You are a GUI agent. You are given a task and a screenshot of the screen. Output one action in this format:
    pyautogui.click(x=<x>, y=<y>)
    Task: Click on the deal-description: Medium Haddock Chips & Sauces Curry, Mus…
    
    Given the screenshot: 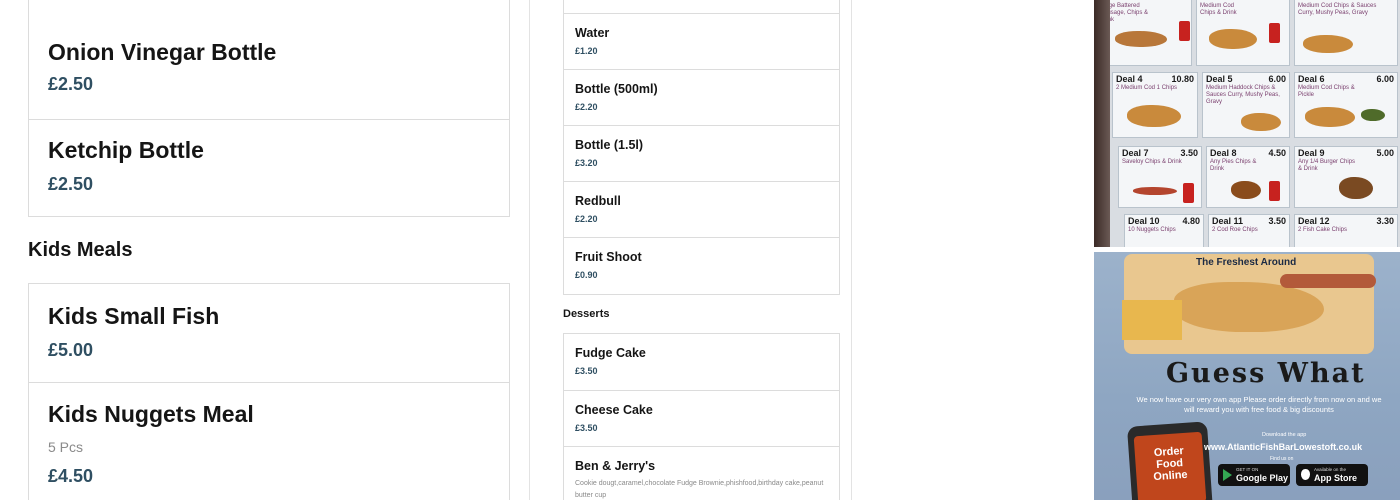 What is the action you would take?
    pyautogui.click(x=1243, y=95)
    